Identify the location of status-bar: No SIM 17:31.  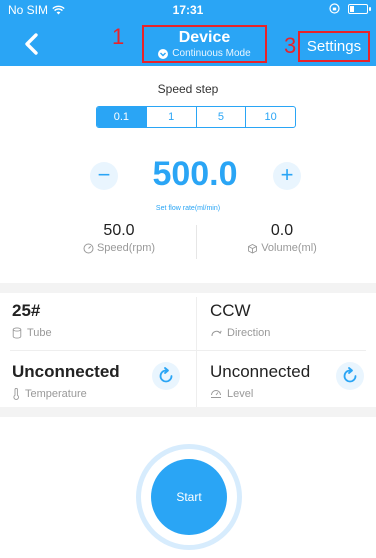
(188, 10).